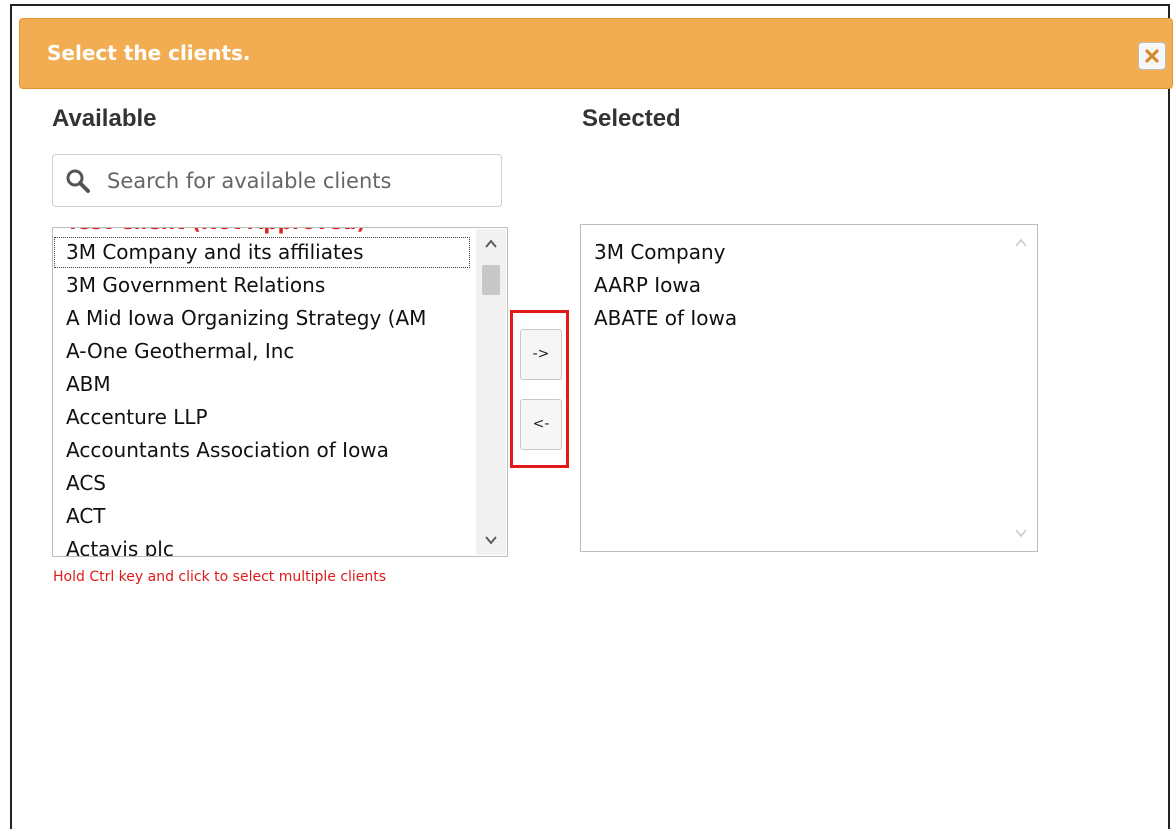 This screenshot has height=829, width=1173. What do you see at coordinates (541, 424) in the screenshot?
I see `remove-selected-button: <-` at bounding box center [541, 424].